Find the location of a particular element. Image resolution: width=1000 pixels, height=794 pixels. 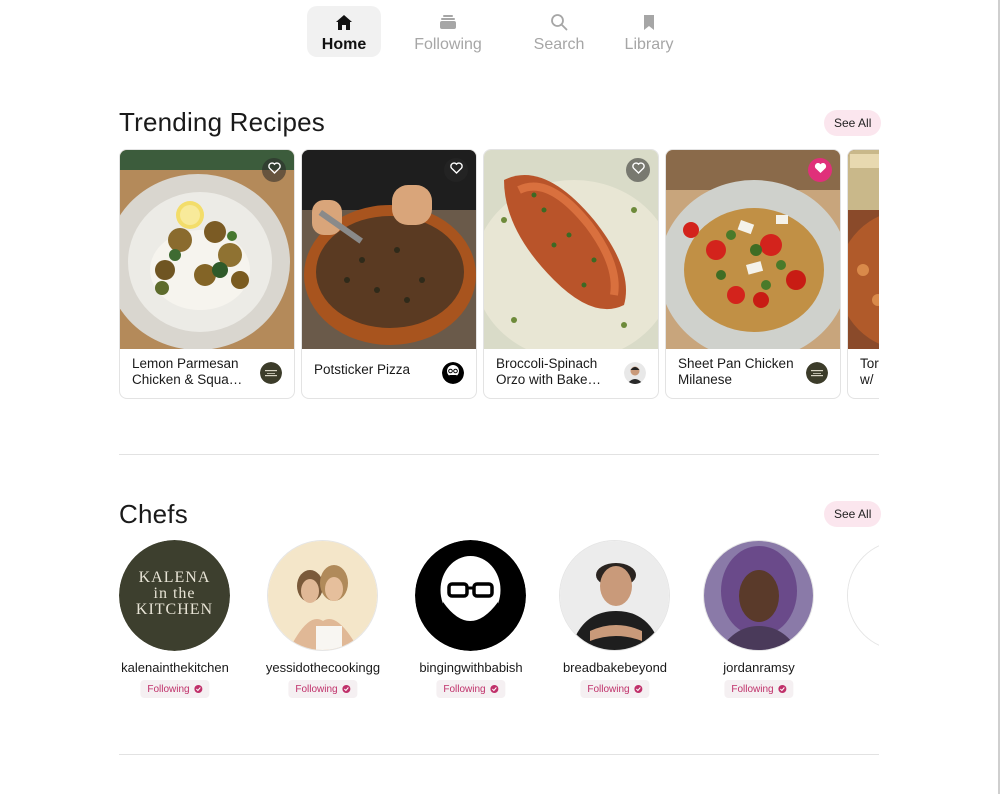

tab-home-label: Home is located at coordinates (344, 44).